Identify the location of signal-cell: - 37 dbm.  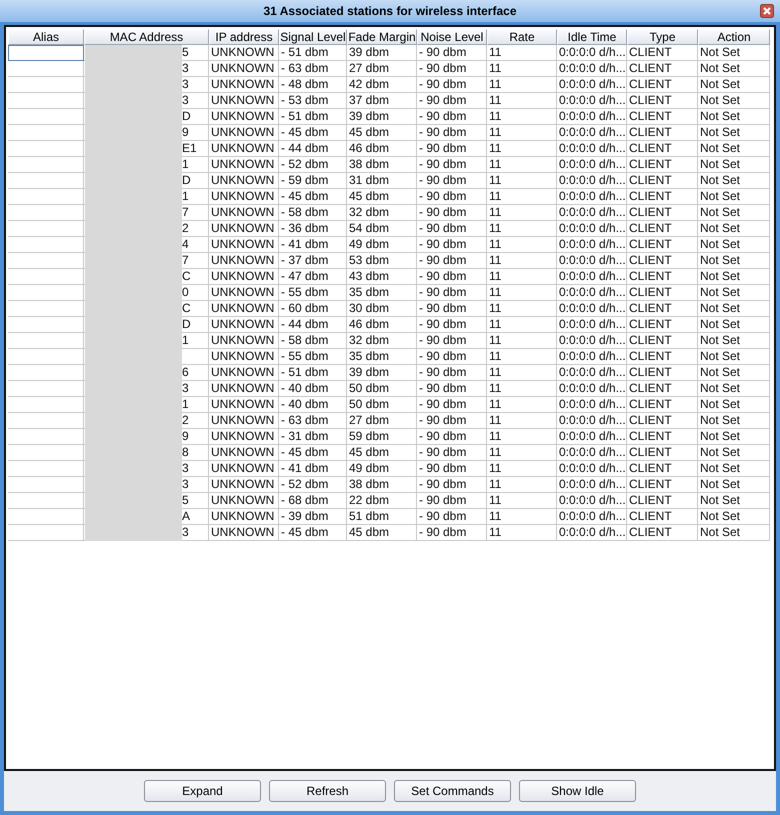
(313, 261).